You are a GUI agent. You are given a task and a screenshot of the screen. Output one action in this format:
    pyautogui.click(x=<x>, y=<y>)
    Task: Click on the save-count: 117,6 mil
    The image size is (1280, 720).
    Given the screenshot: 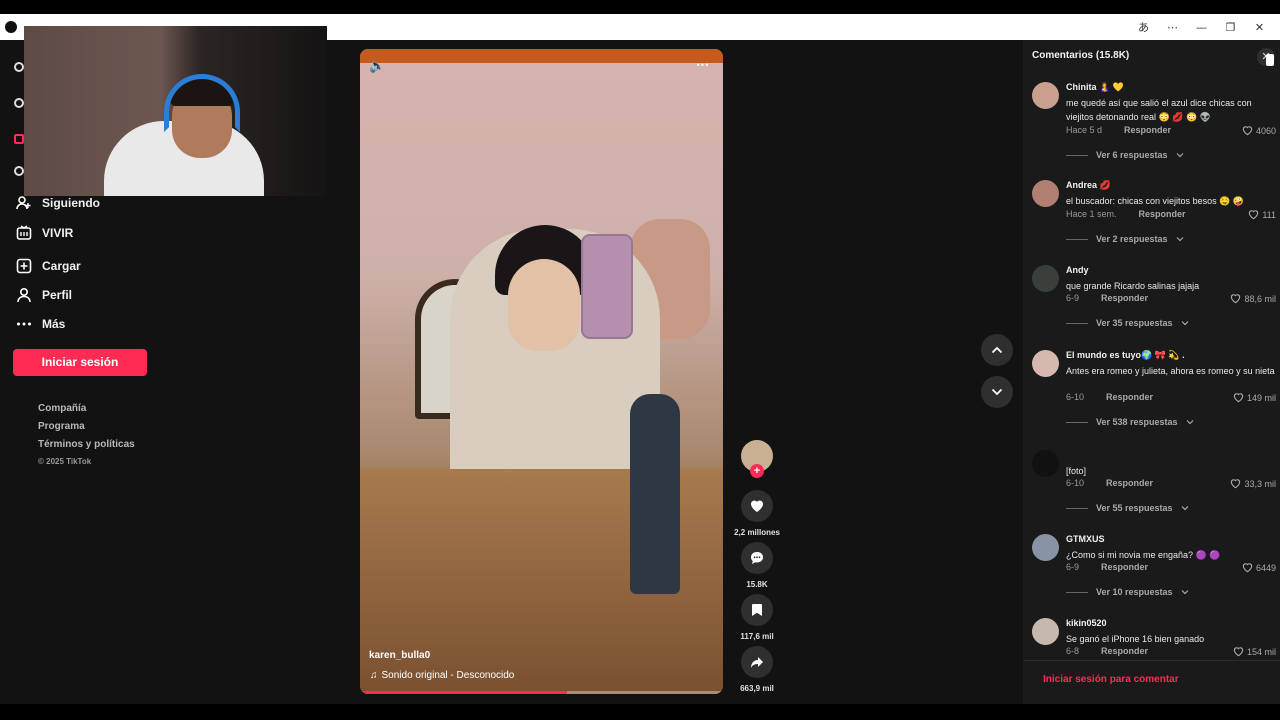 What is the action you would take?
    pyautogui.click(x=757, y=636)
    